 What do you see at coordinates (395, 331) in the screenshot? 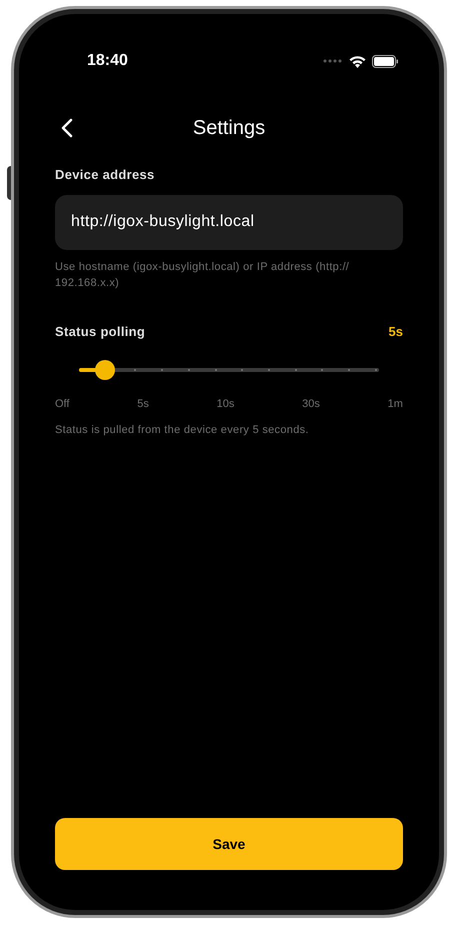
I see `polling-value: 5s` at bounding box center [395, 331].